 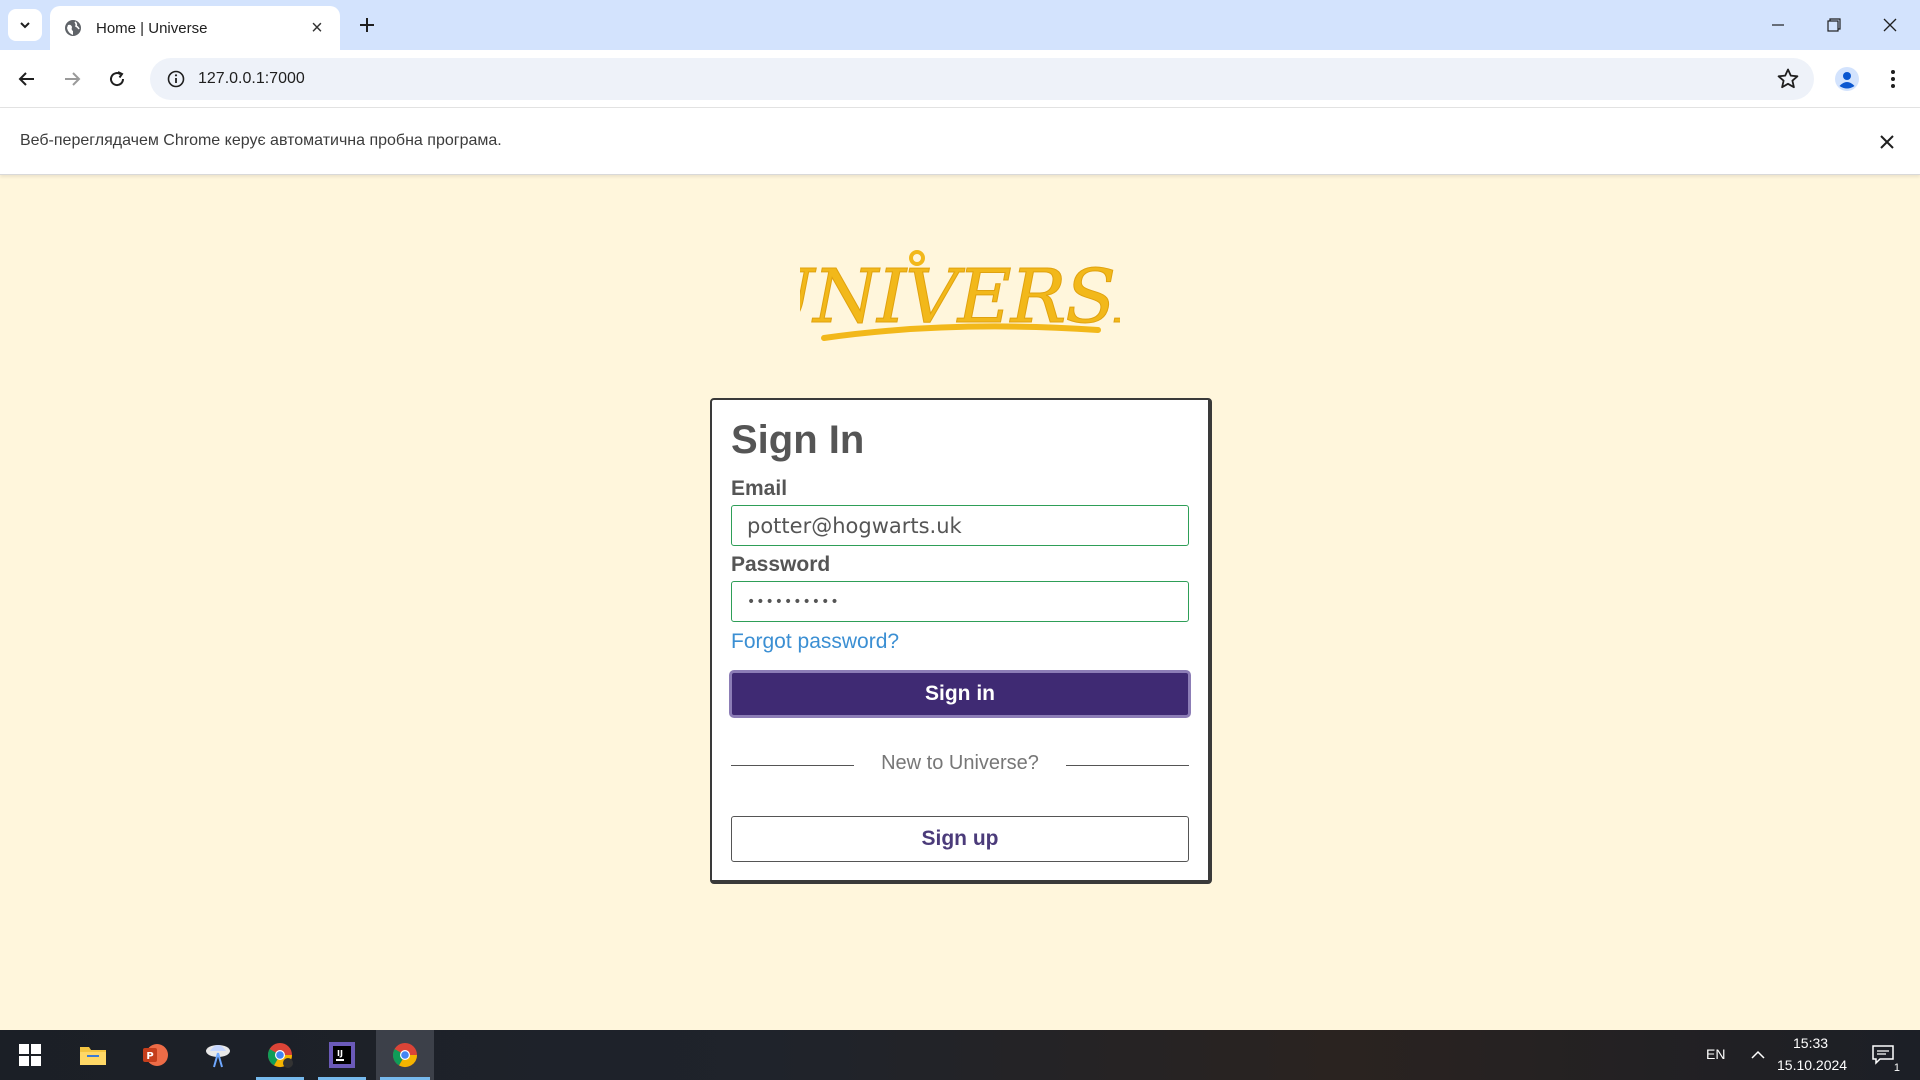 I want to click on svg-text: IJ, so click(x=340, y=1053).